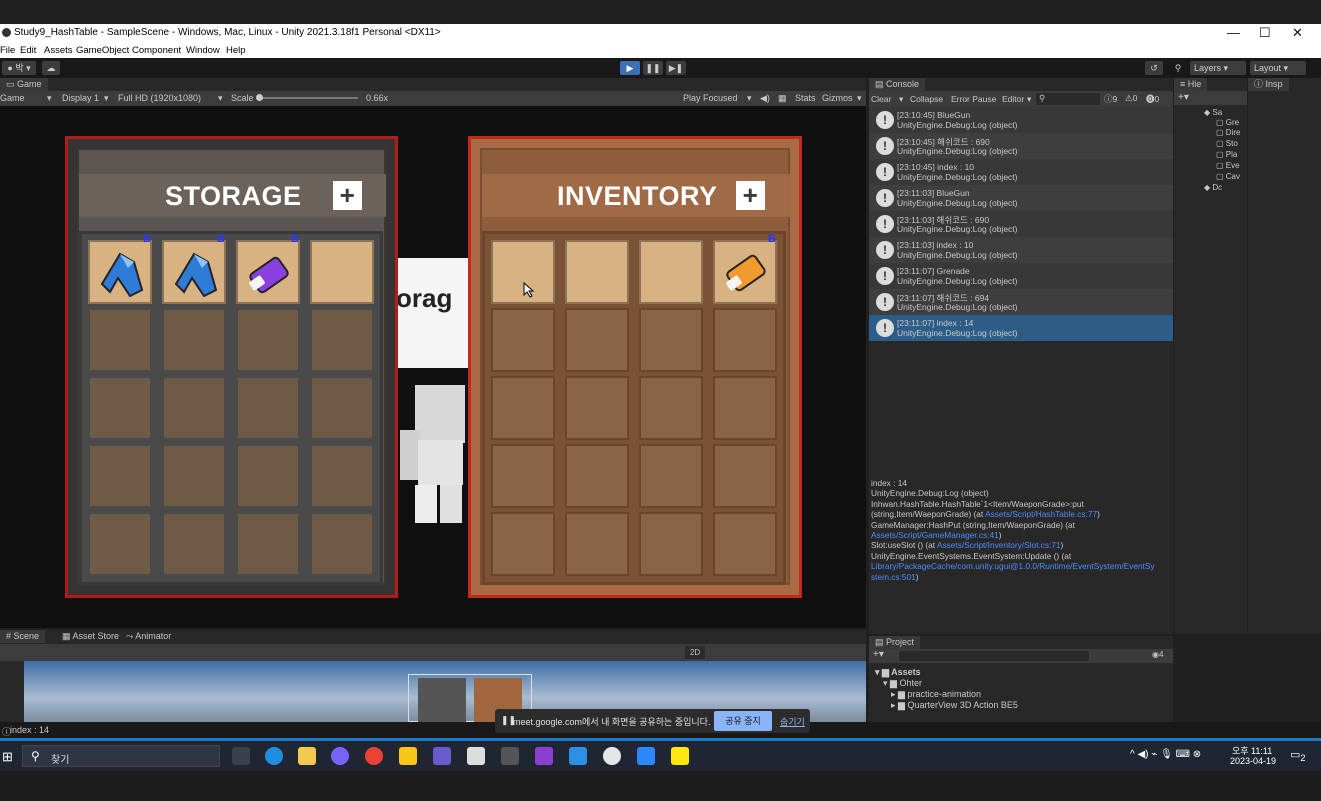 The height and width of the screenshot is (801, 1321). What do you see at coordinates (340, 756) in the screenshot?
I see `messenger-icon` at bounding box center [340, 756].